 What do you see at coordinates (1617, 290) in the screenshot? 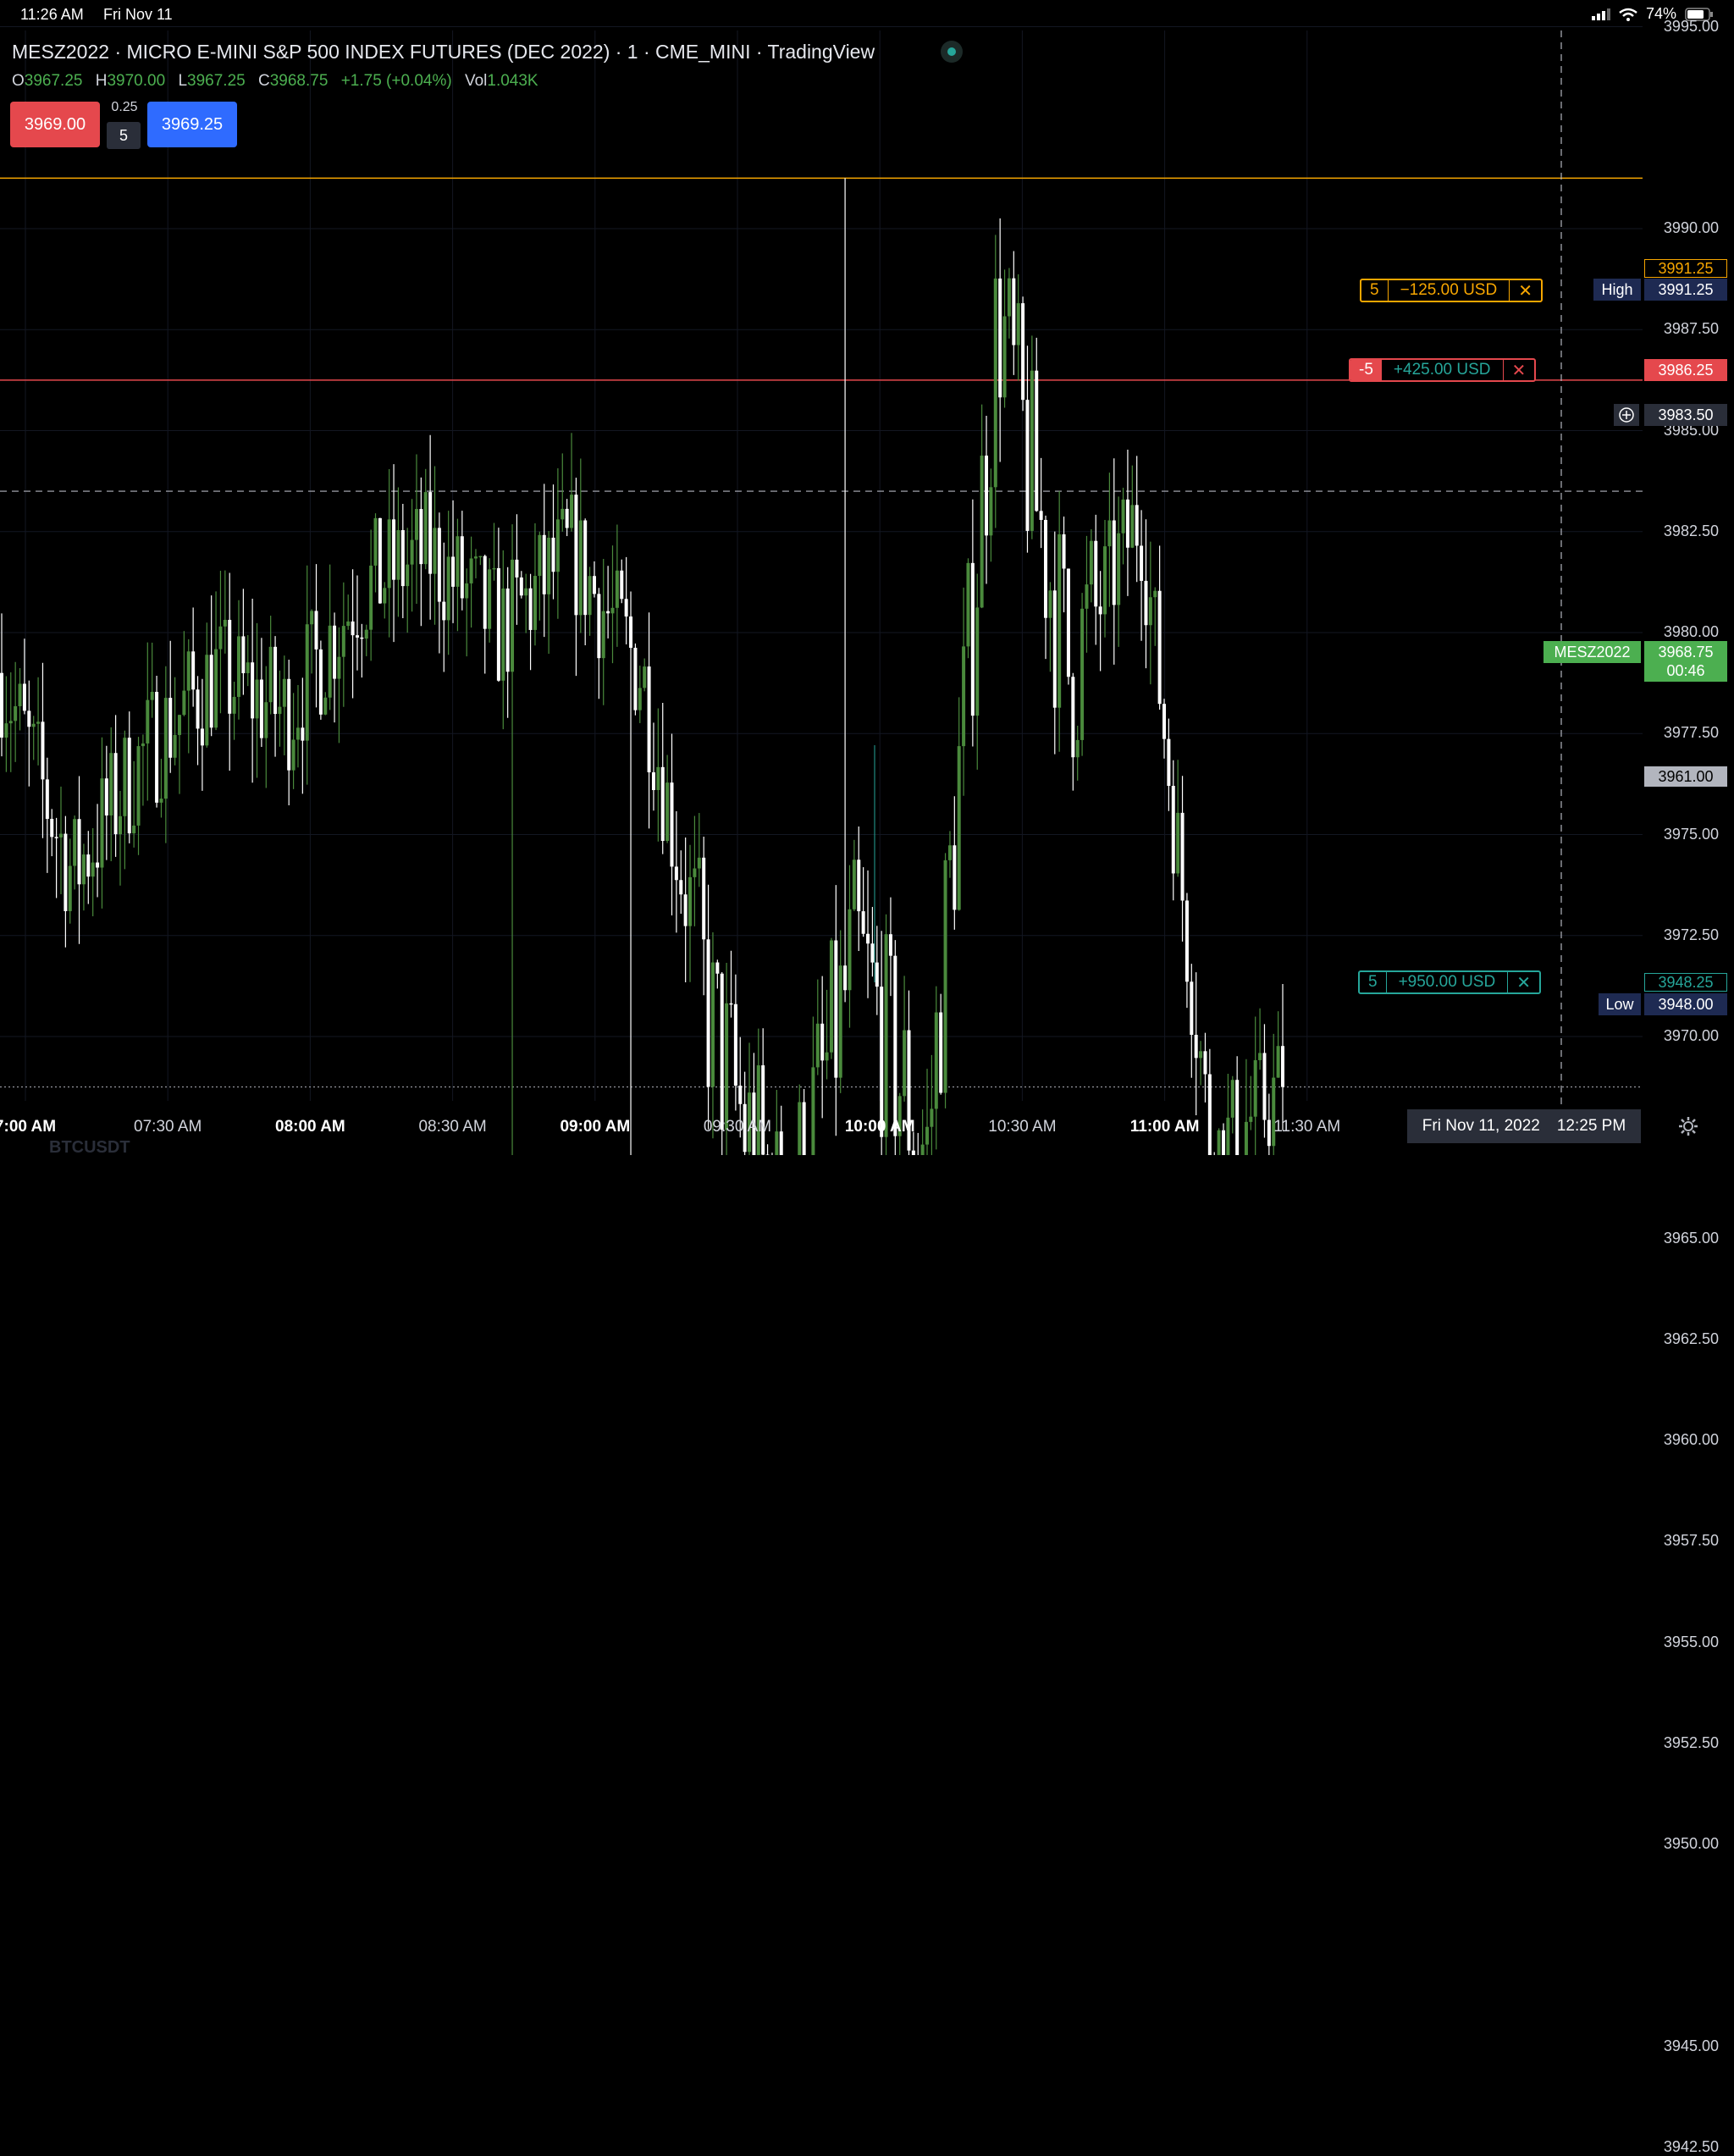
I see `high-tag-label: High` at bounding box center [1617, 290].